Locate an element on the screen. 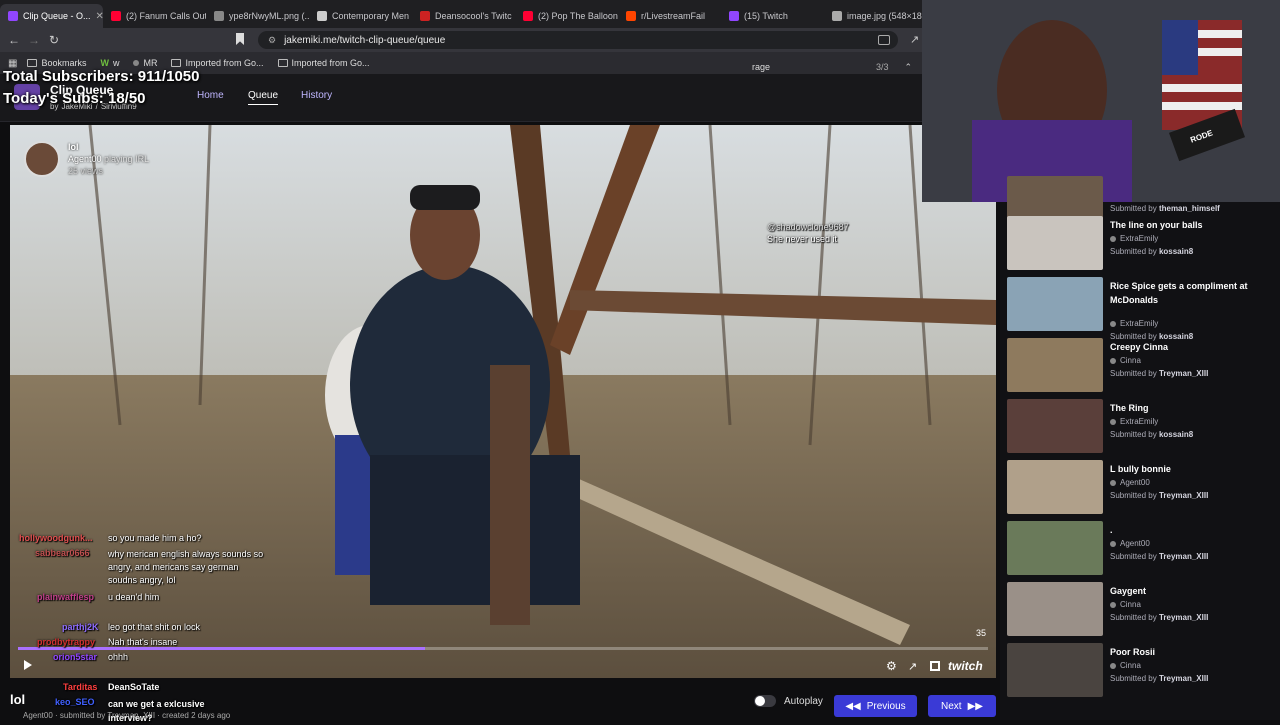  channel-avatar is located at coordinates (42, 159).